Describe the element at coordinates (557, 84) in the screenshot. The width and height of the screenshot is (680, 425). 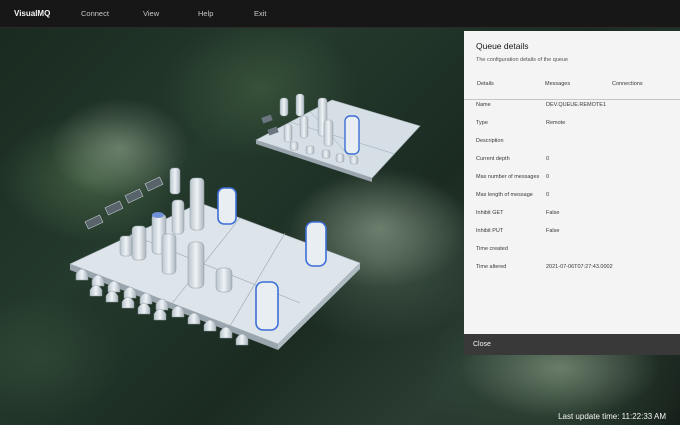
I see `tab-messages: Messages` at that location.